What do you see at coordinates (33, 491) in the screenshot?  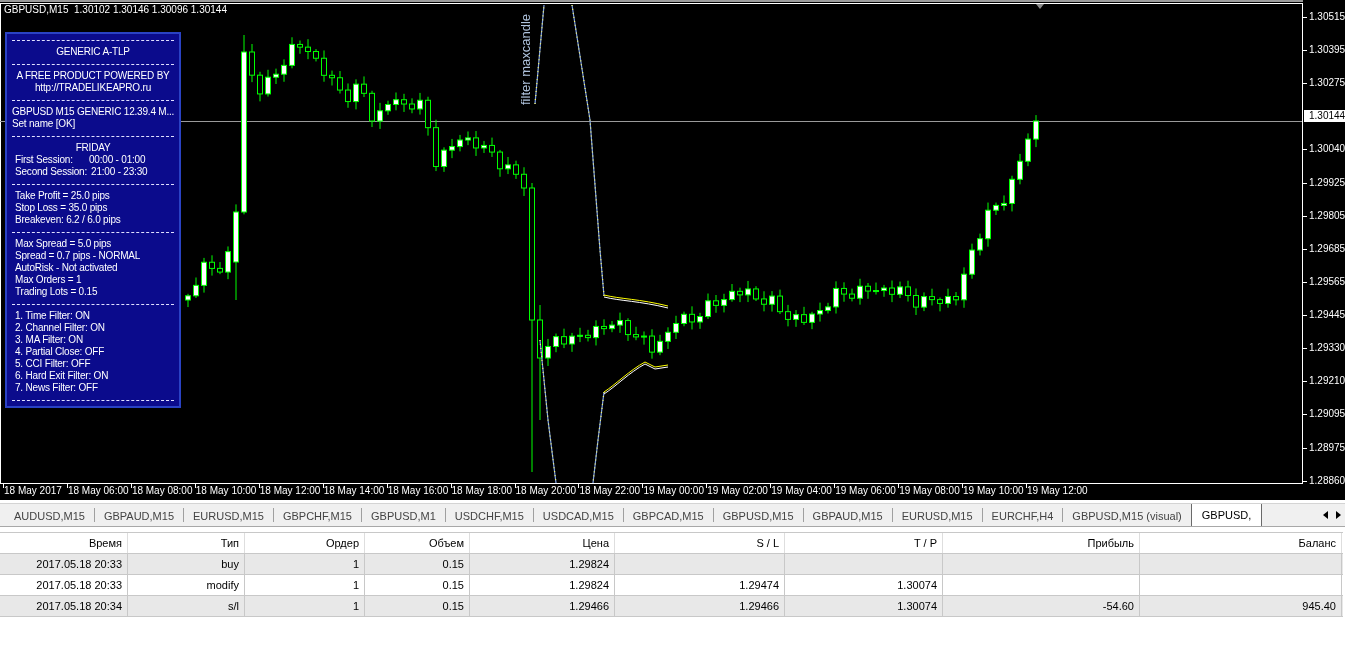 I see `time-label: 18 May 2017` at bounding box center [33, 491].